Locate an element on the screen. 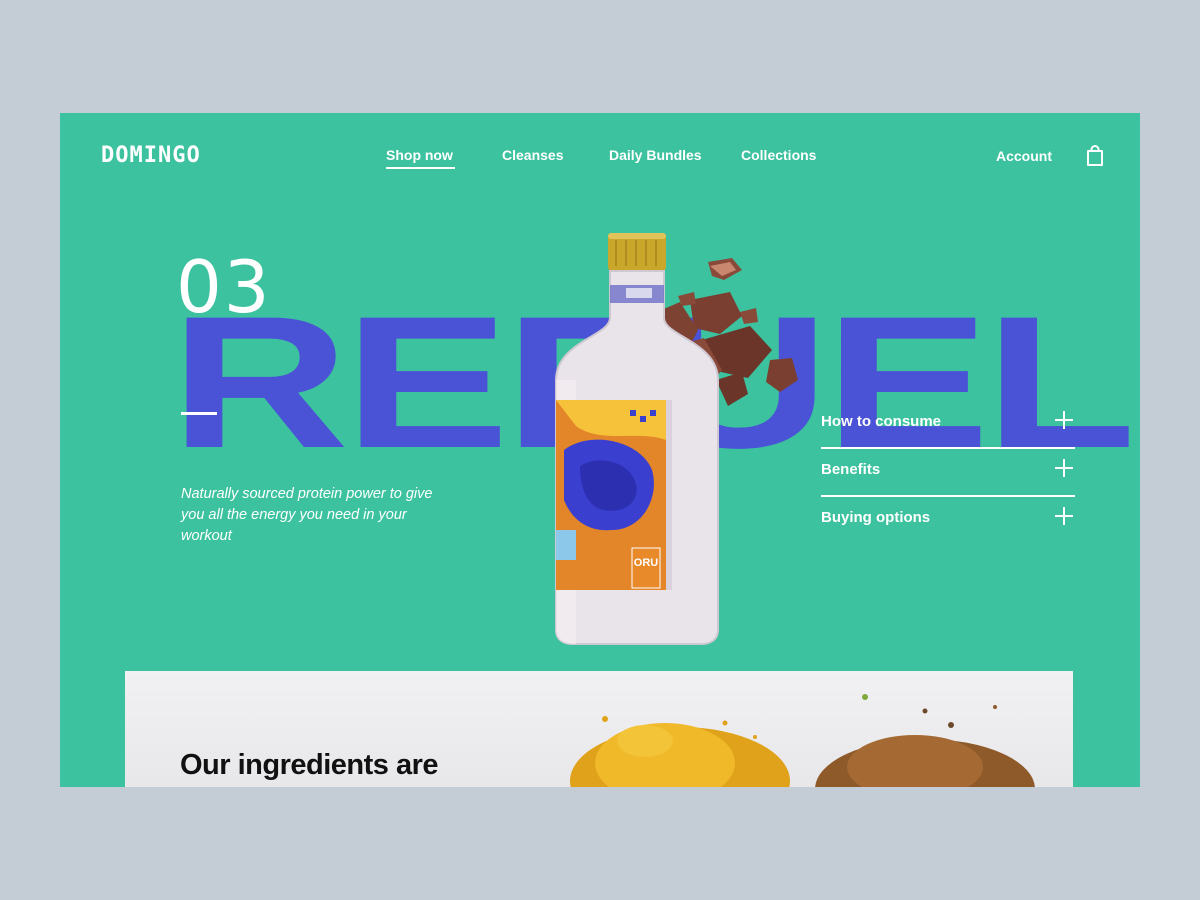  nav-shop-now: Shop now is located at coordinates (420, 158).